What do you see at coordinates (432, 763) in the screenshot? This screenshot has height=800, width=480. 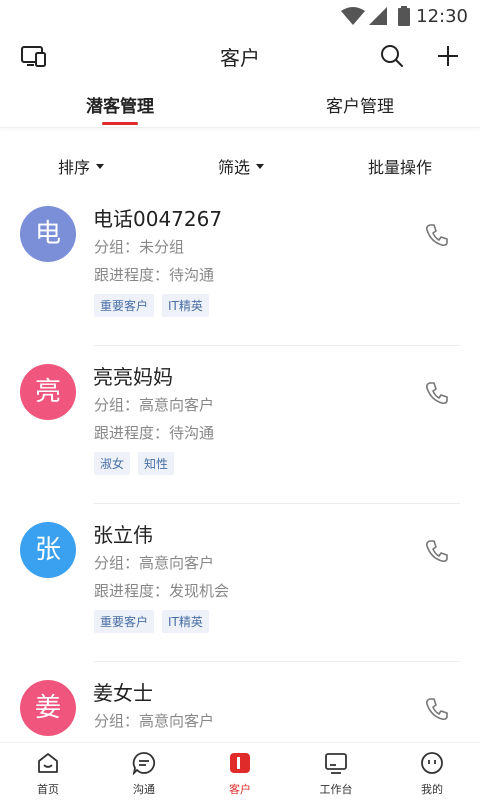 I see `profile-icon` at bounding box center [432, 763].